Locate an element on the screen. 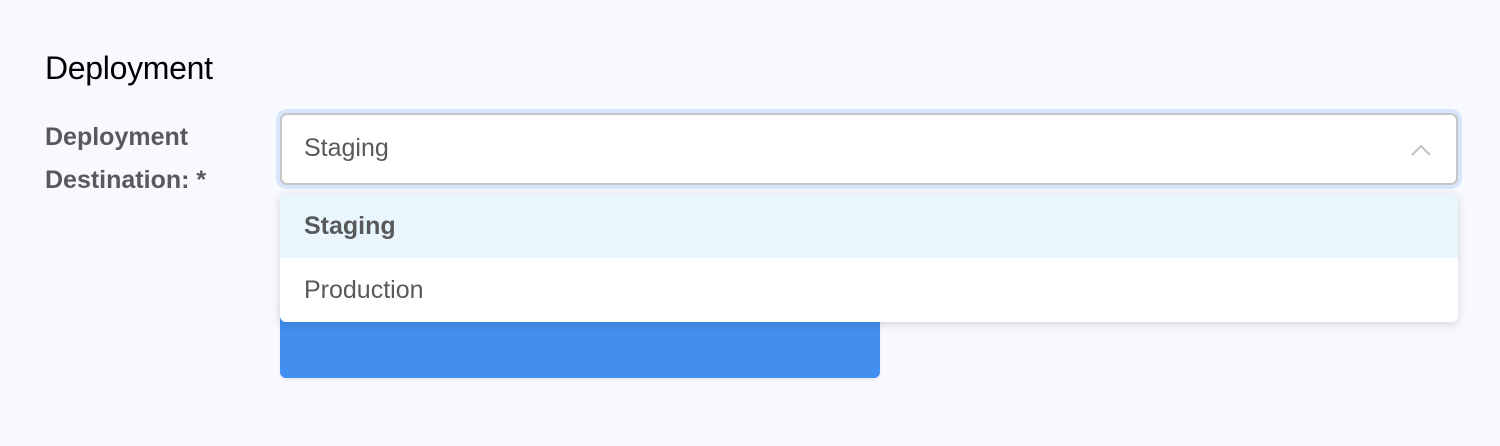  option-production: Production is located at coordinates (869, 290).